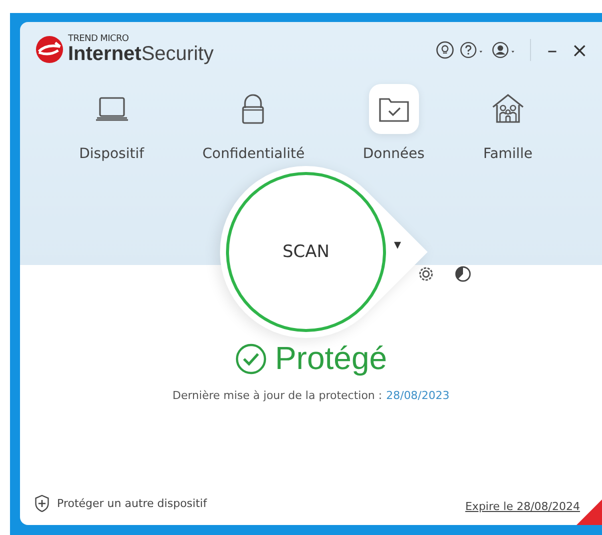 The width and height of the screenshot is (602, 535). I want to click on nav-tab: Dispositif, so click(111, 123).